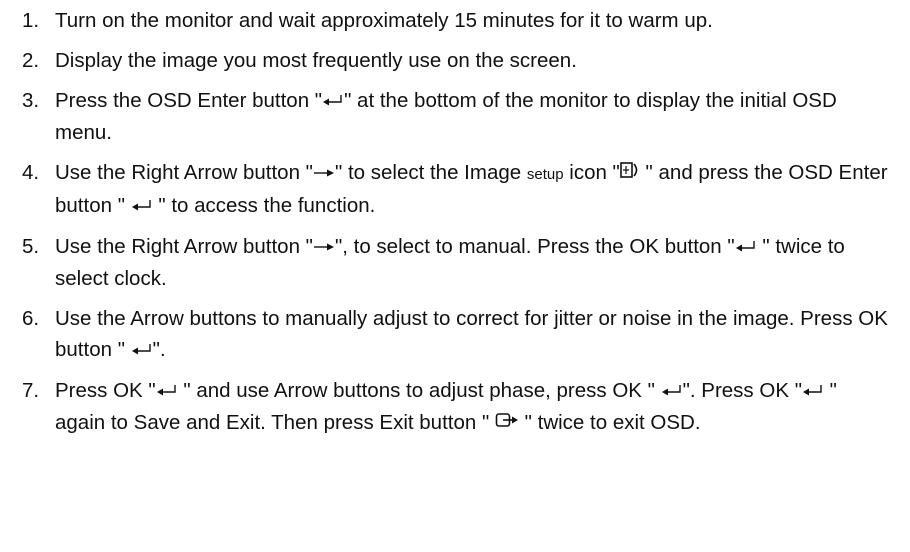 This screenshot has height=552, width=910. I want to click on exit-icon, so click(507, 421).